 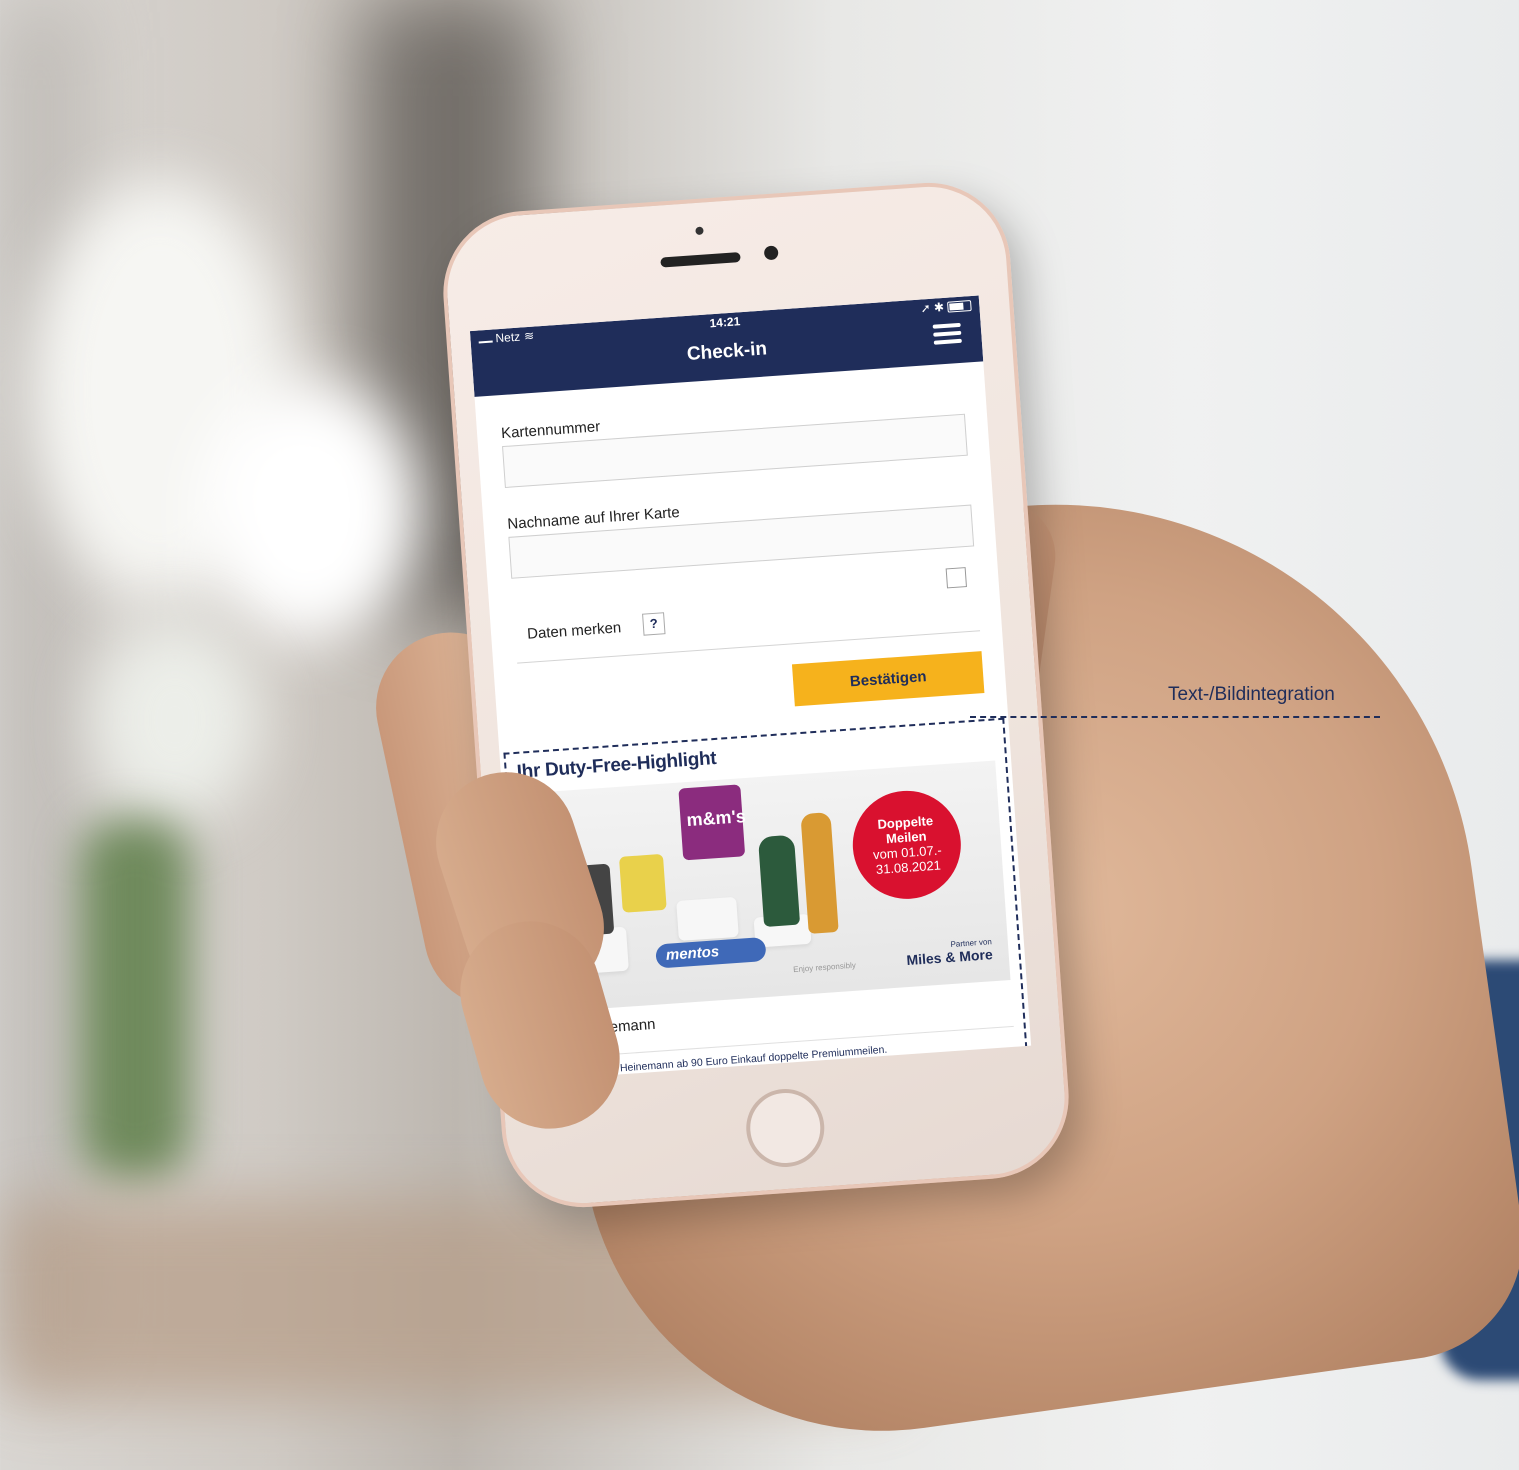 What do you see at coordinates (574, 631) in the screenshot?
I see `remember-label: Daten merken` at bounding box center [574, 631].